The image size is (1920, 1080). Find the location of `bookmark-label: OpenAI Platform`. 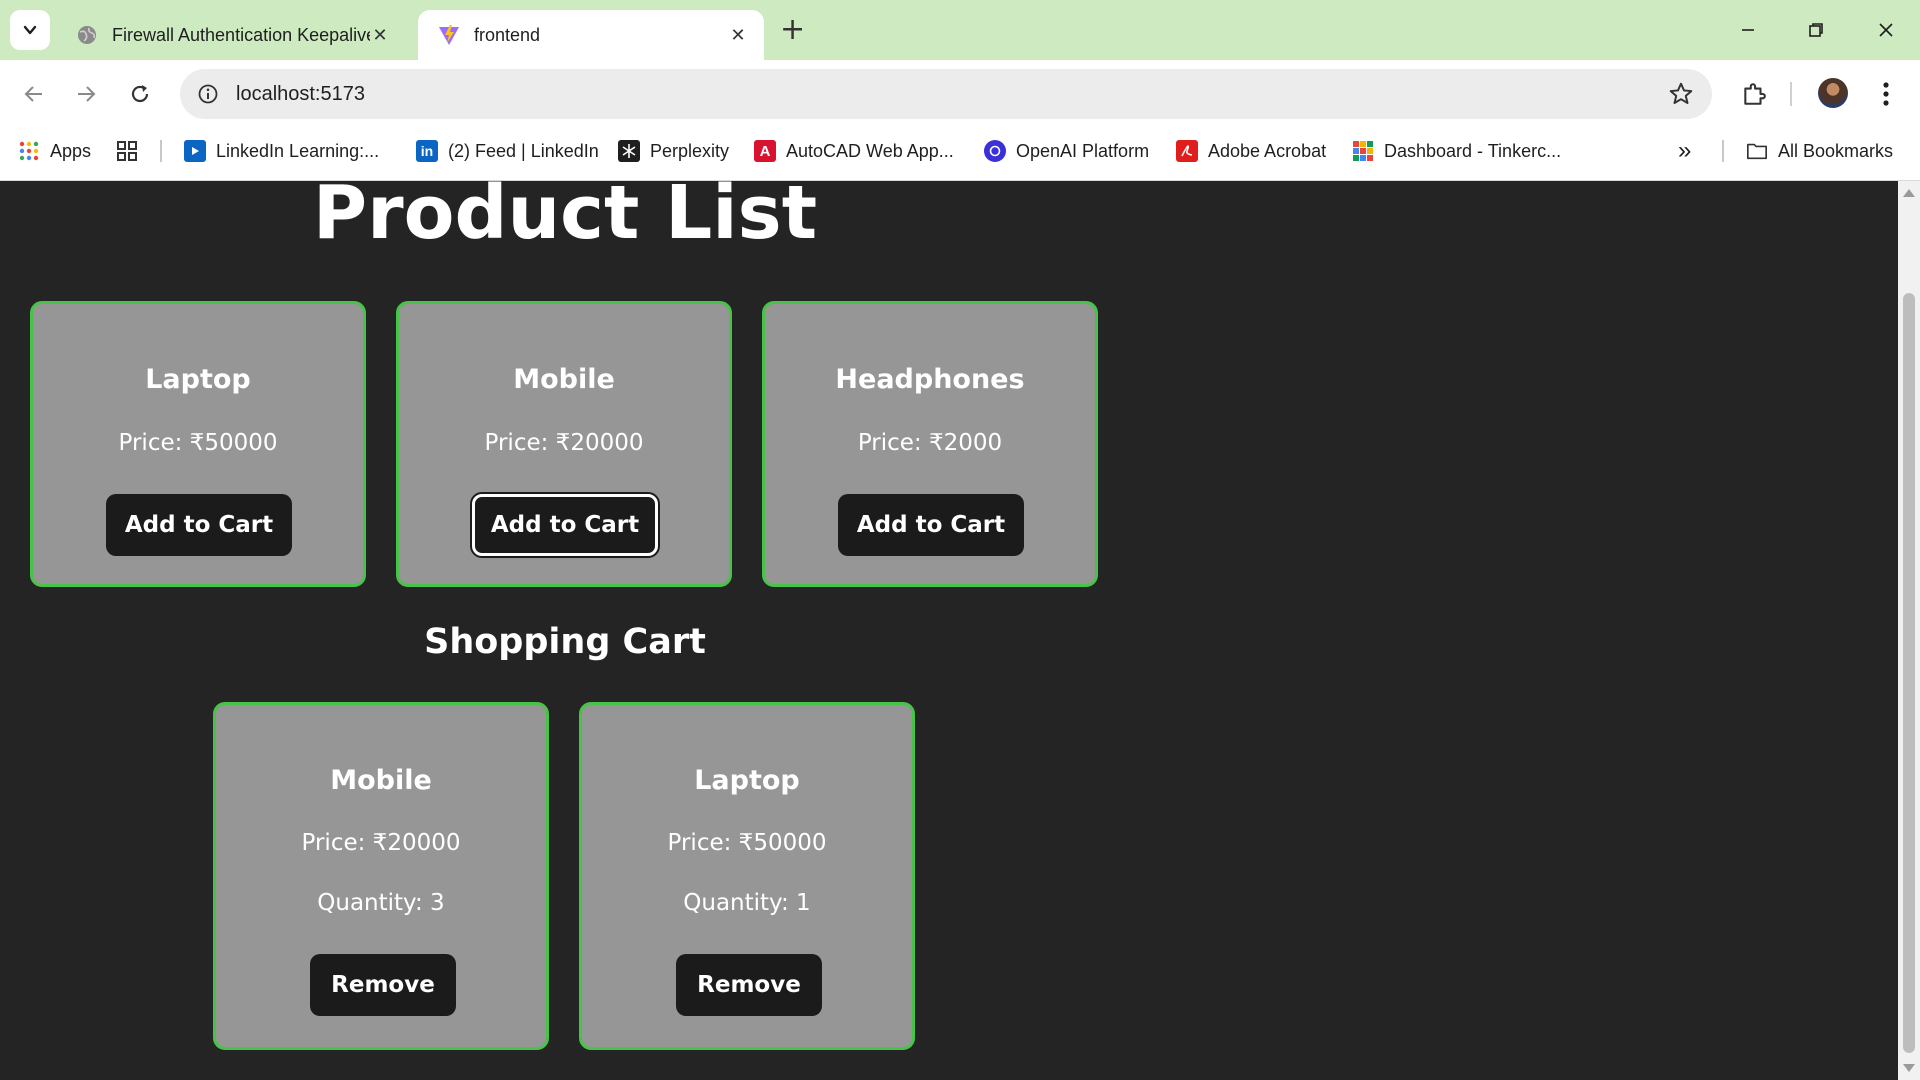

bookmark-label: OpenAI Platform is located at coordinates (1083, 150).